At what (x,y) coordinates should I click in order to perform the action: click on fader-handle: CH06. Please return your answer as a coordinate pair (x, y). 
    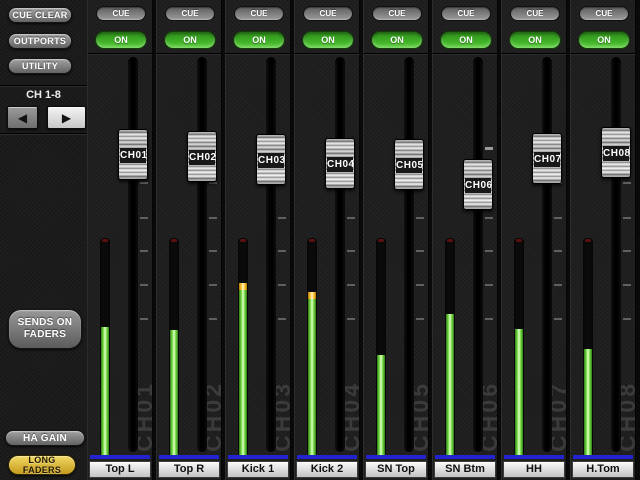
    Looking at the image, I should click on (478, 184).